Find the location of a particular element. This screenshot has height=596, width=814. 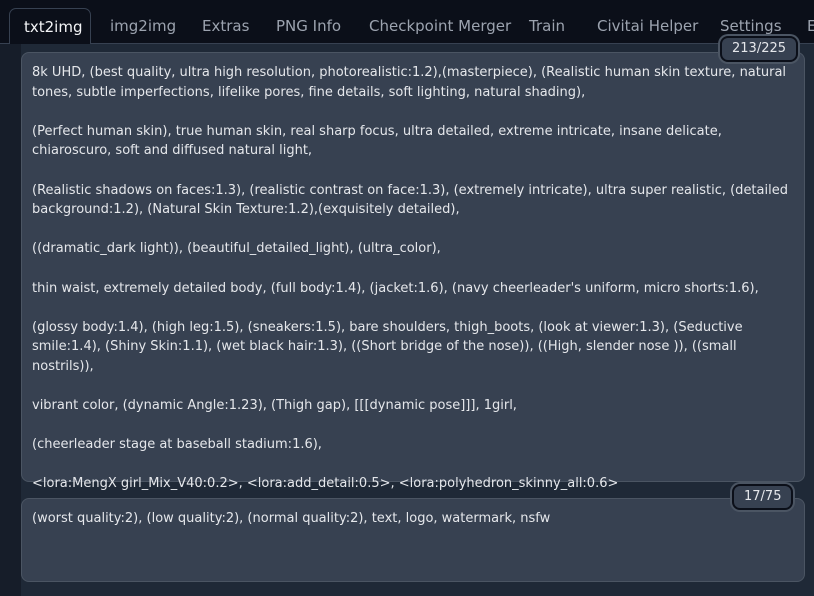

tab-txt2img: txt2img is located at coordinates (50, 26).